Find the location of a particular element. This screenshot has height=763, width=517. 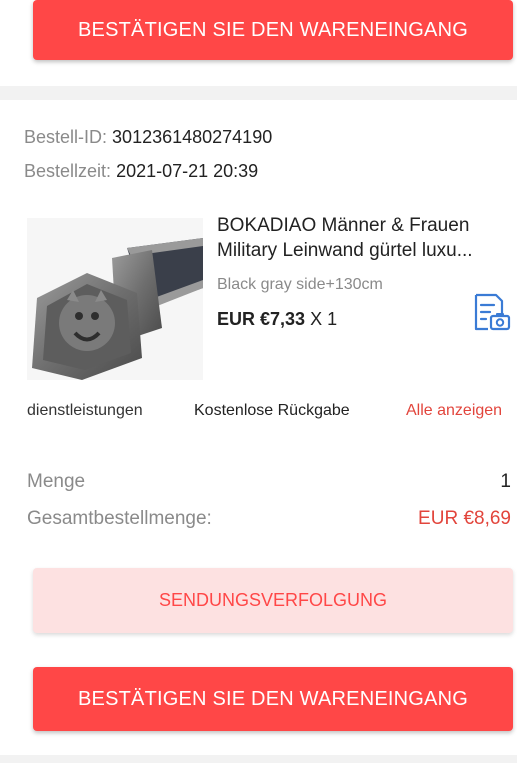

order-id-value: 3012361480274190 is located at coordinates (192, 137).